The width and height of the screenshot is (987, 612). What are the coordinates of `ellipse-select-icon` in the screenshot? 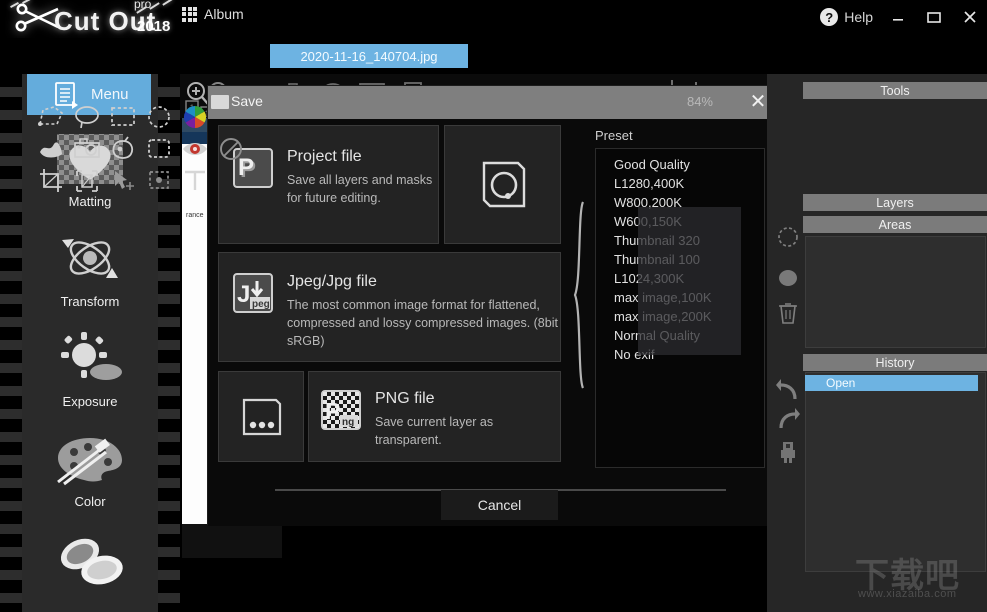 It's located at (159, 117).